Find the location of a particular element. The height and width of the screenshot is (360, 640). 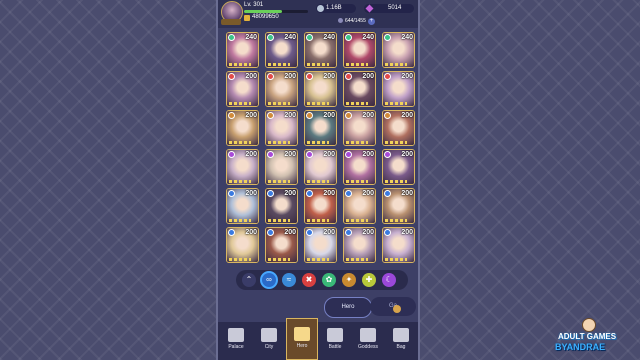

gems-display: 5014 is located at coordinates (389, 8).